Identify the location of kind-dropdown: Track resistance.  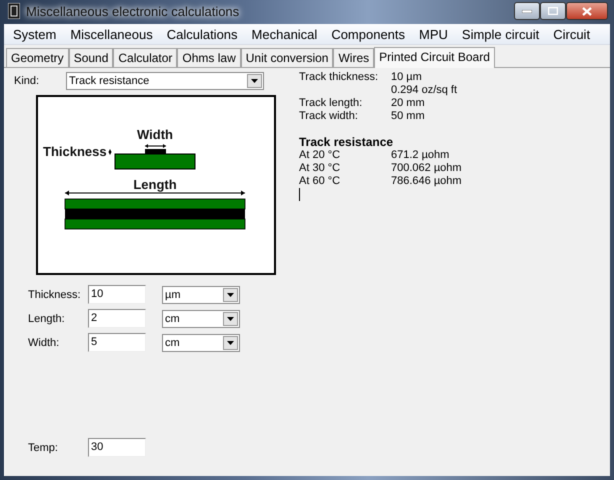
(165, 81).